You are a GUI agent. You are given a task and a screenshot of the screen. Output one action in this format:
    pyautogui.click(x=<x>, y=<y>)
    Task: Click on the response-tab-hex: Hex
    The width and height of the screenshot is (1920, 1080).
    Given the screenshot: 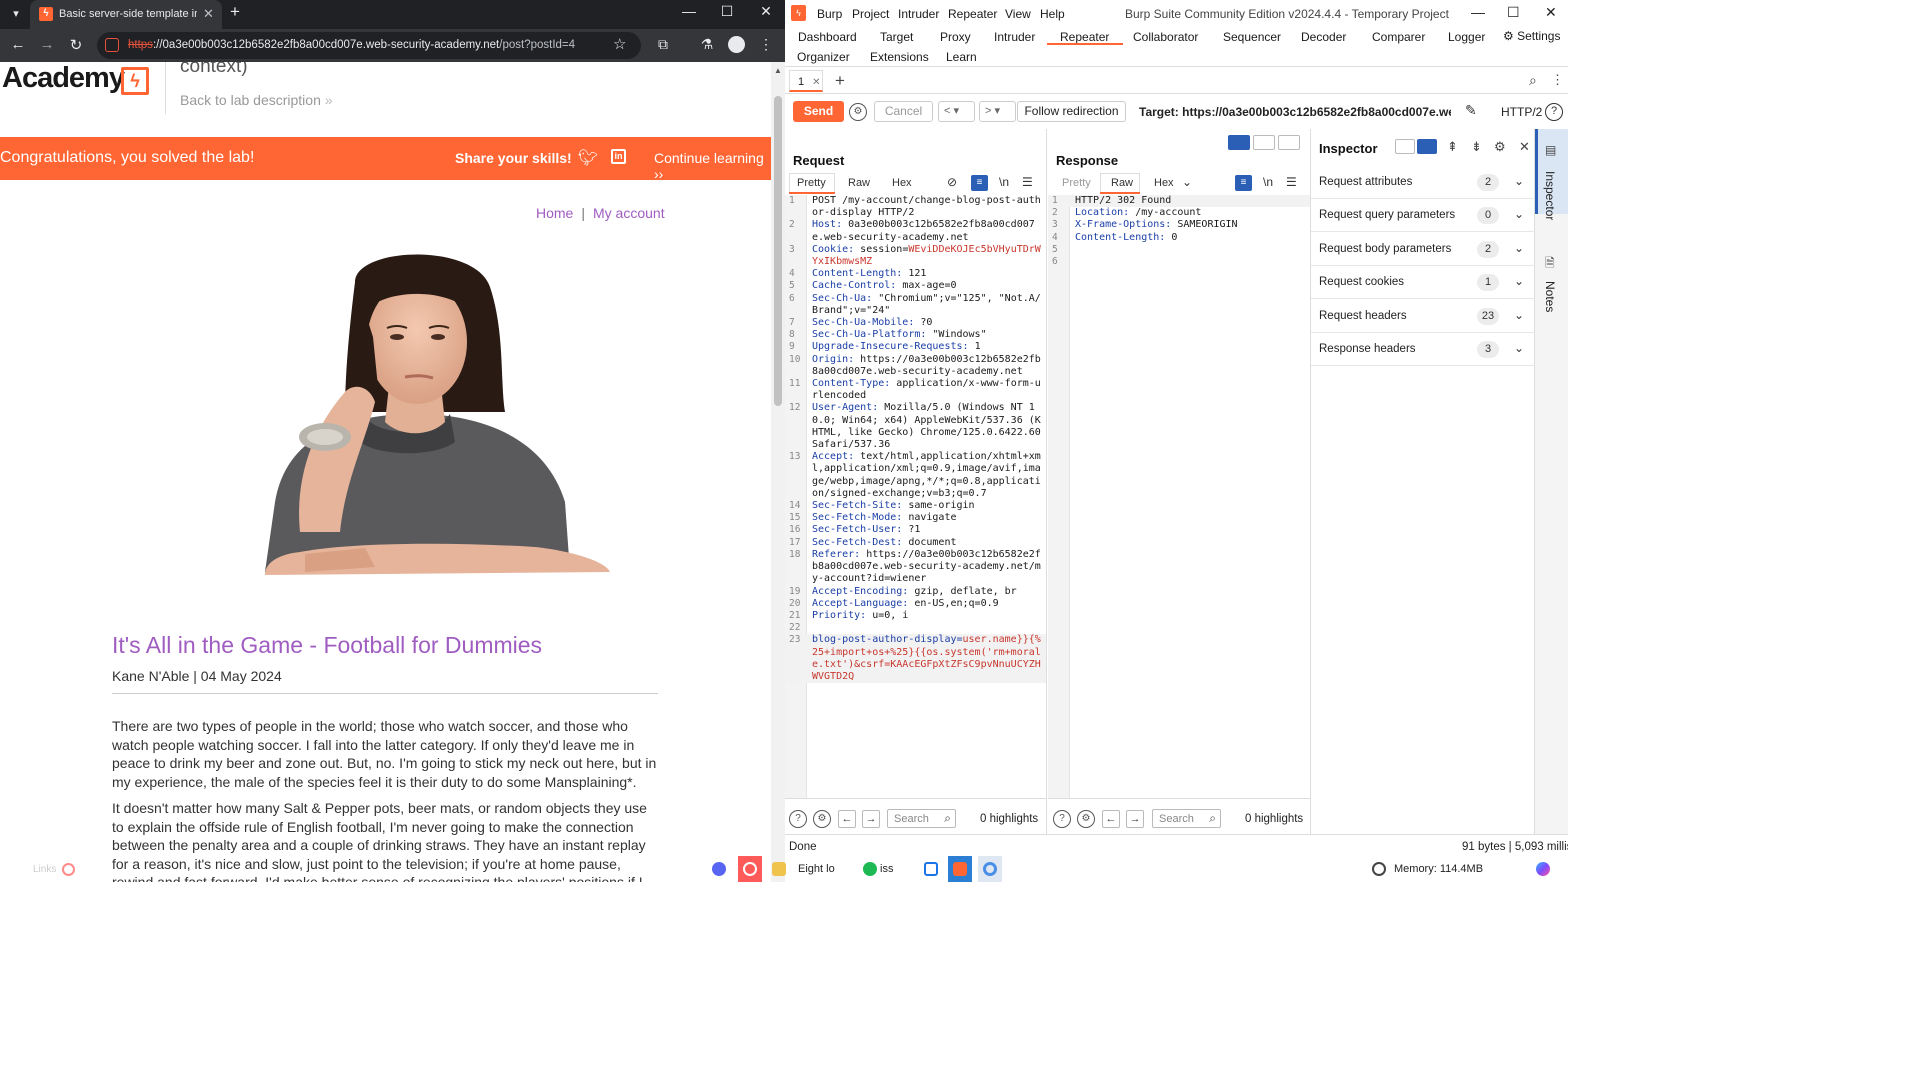 What is the action you would take?
    pyautogui.click(x=1164, y=183)
    